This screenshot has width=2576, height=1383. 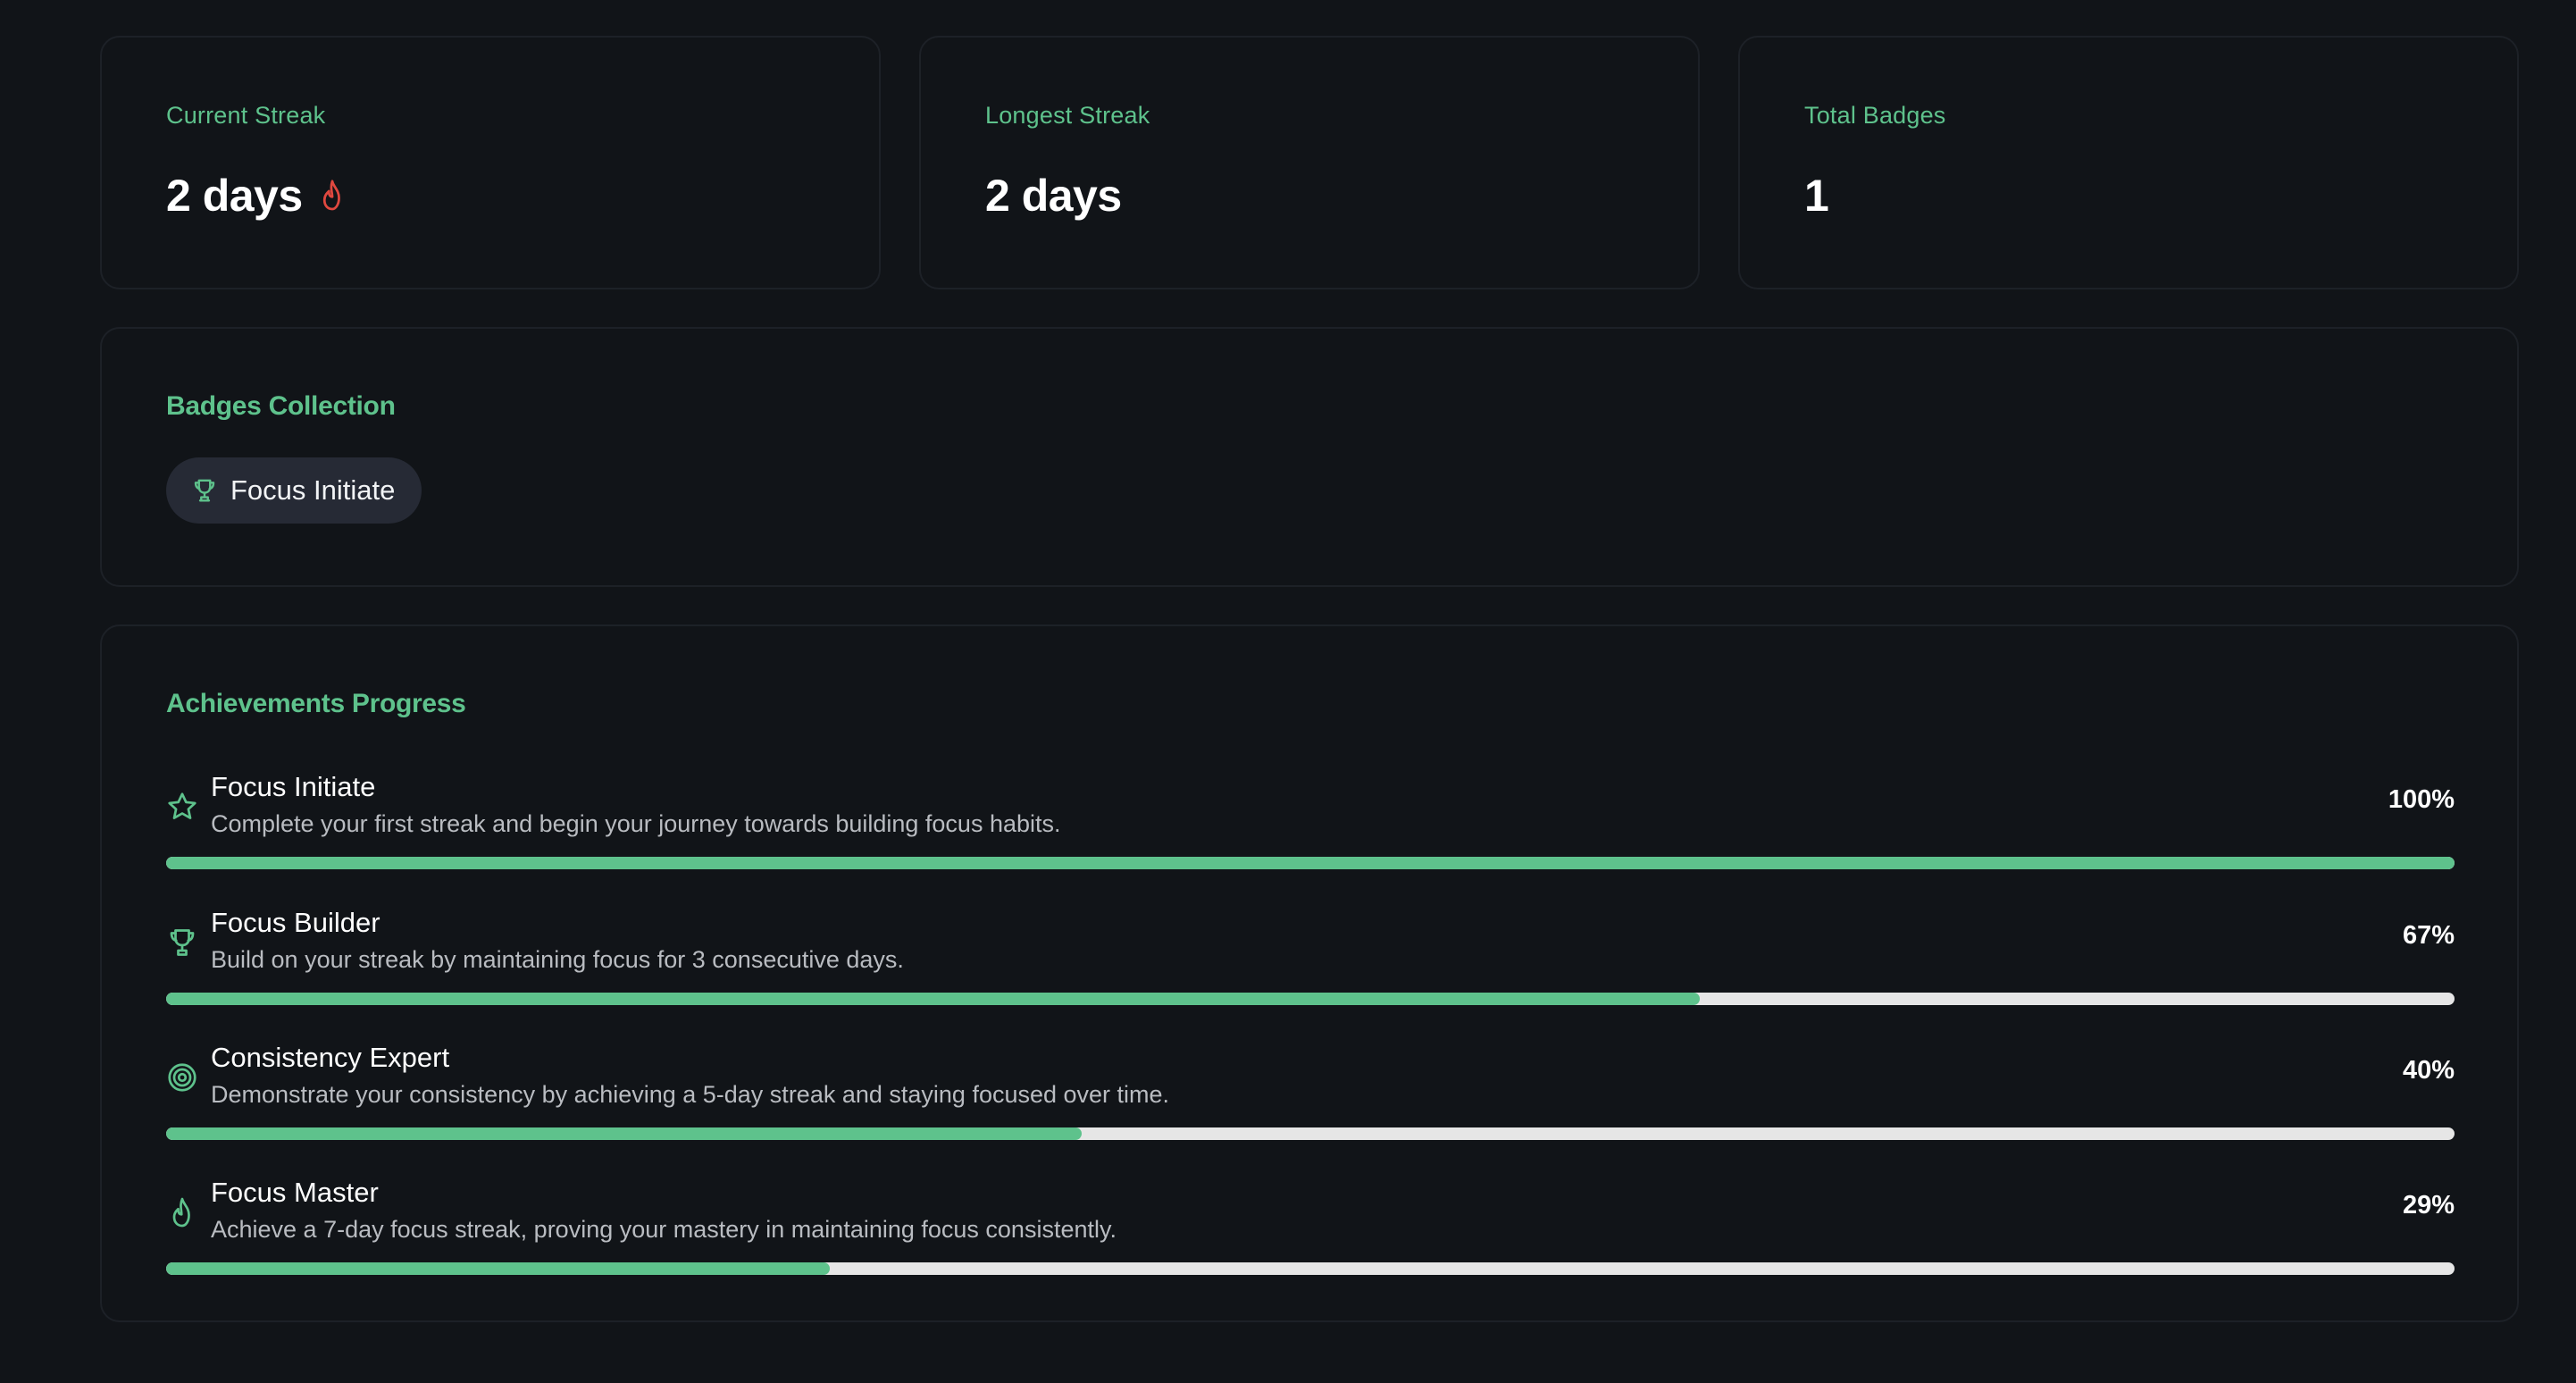 What do you see at coordinates (491, 163) in the screenshot?
I see `current-streak-card: Current Streak 2 days` at bounding box center [491, 163].